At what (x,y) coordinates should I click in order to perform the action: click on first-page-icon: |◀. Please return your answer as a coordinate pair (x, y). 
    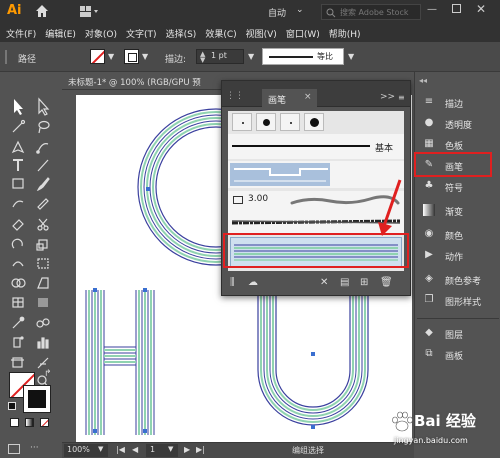
    Looking at the image, I should click on (120, 449).